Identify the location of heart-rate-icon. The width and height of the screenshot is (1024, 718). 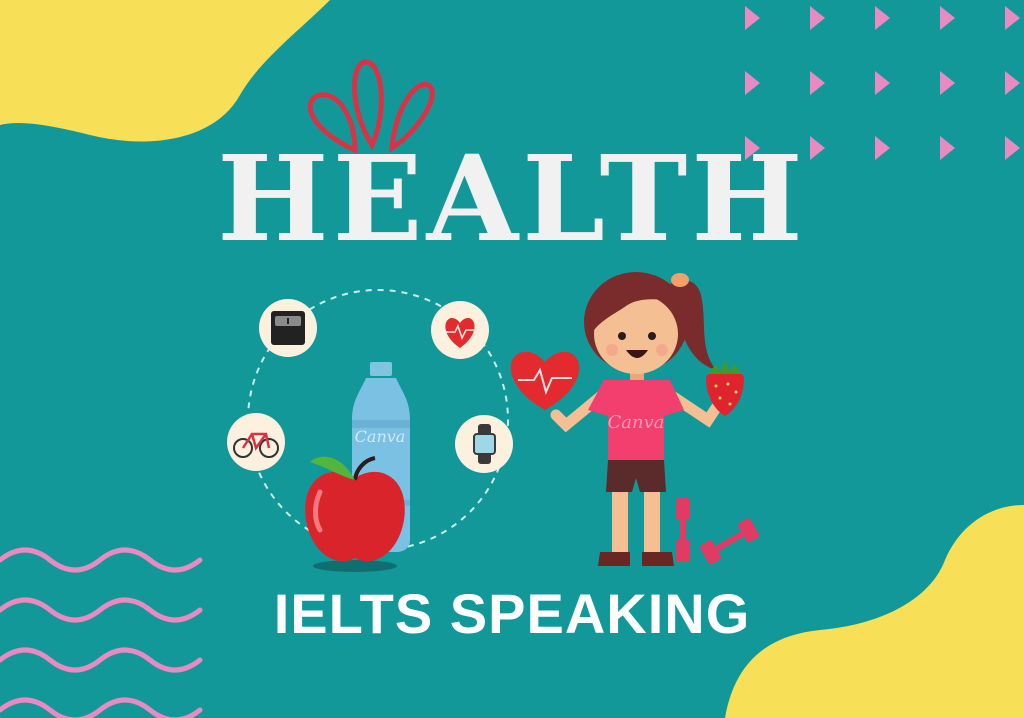
(460, 330).